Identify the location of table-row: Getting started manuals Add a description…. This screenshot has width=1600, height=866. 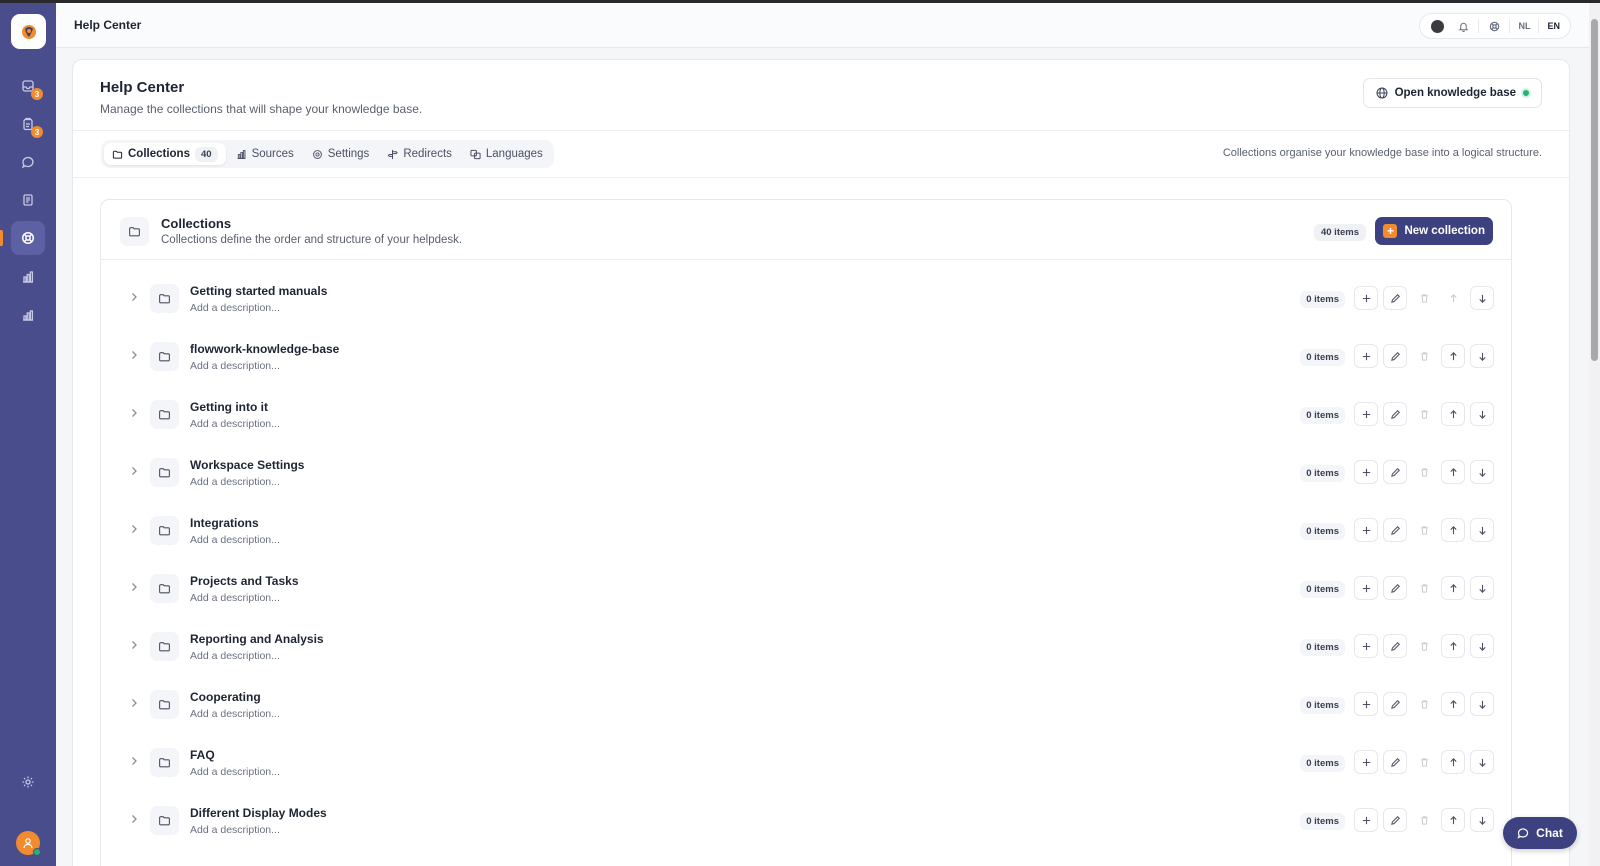
(806, 289).